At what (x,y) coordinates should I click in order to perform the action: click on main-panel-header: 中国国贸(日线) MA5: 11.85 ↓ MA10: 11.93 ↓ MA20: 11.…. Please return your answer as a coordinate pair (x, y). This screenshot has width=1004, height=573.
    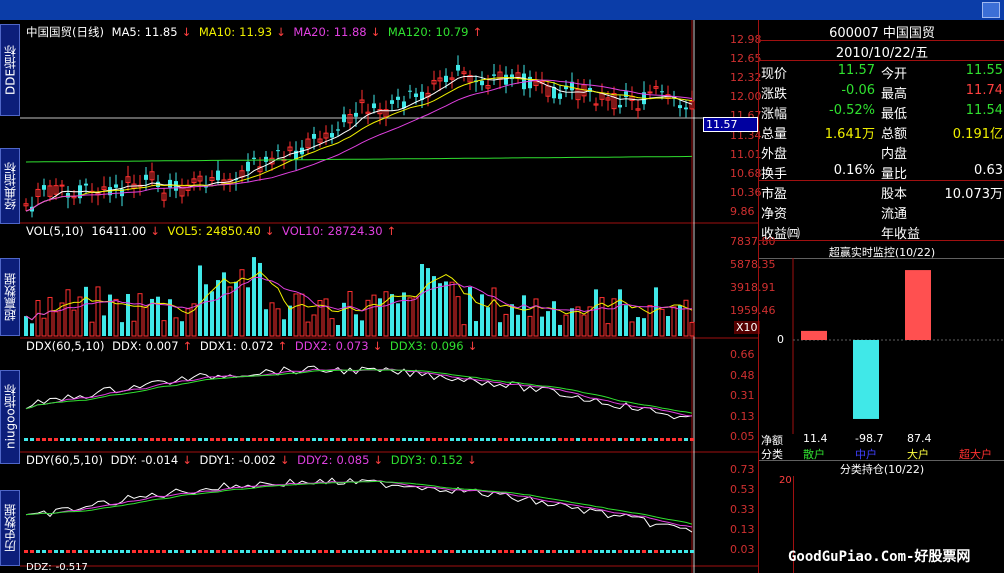
    Looking at the image, I should click on (256, 32).